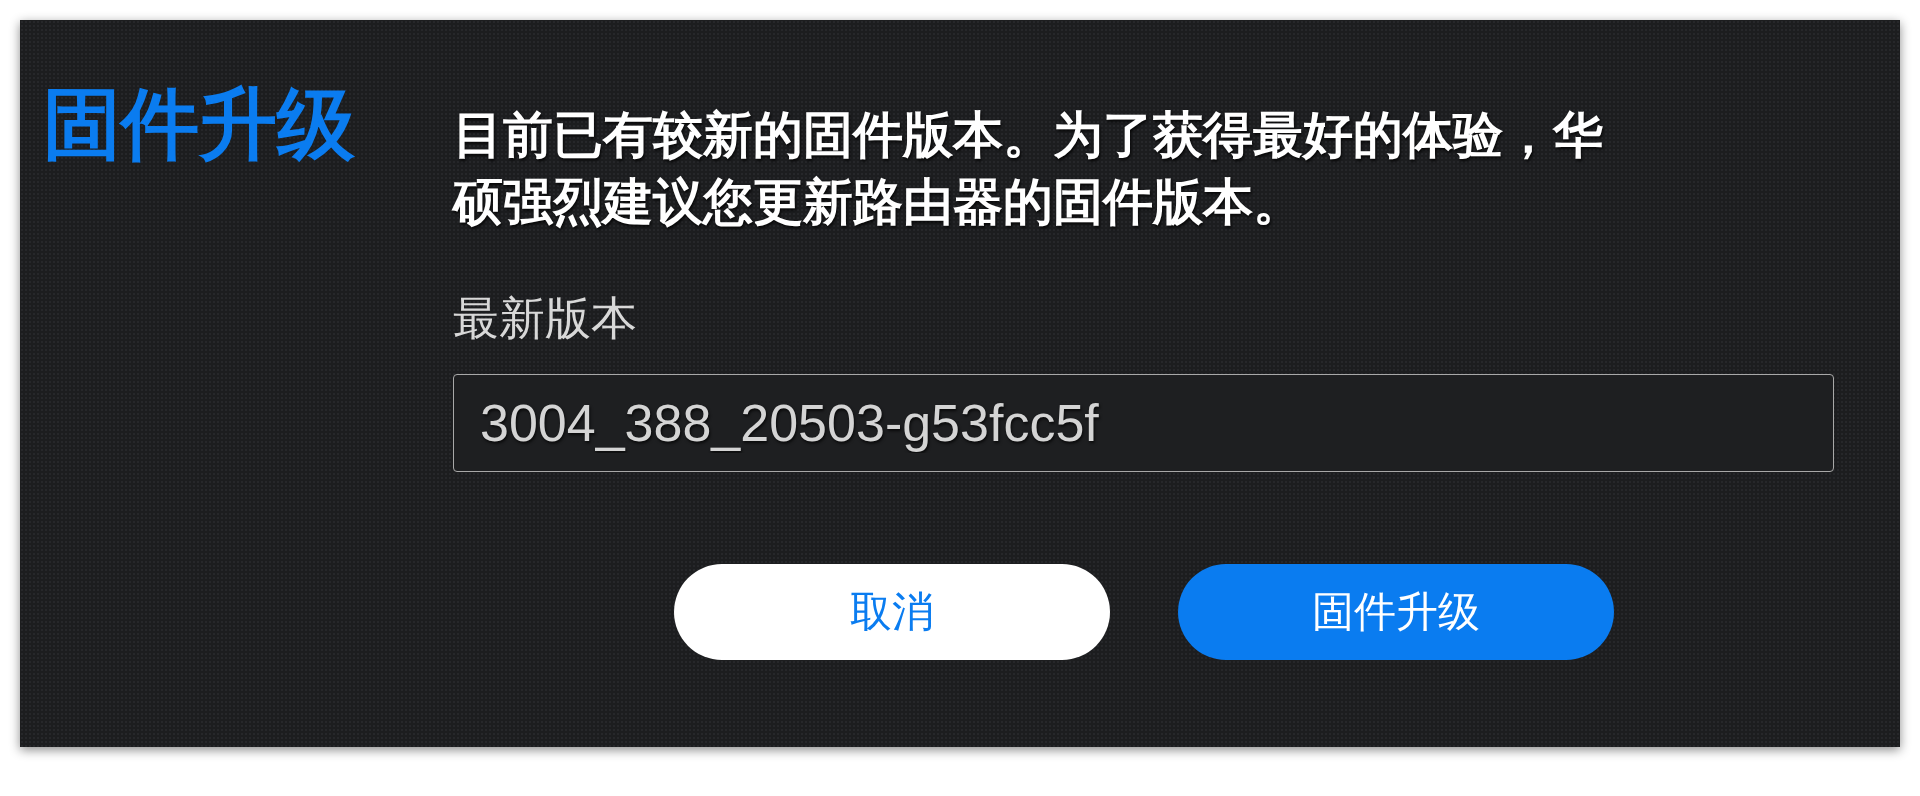  What do you see at coordinates (1028, 169) in the screenshot?
I see `update-message: 目前已有较新的固件版本。为了获得最好的体验，华硕强烈建议您更新路由器的固件版本。` at bounding box center [1028, 169].